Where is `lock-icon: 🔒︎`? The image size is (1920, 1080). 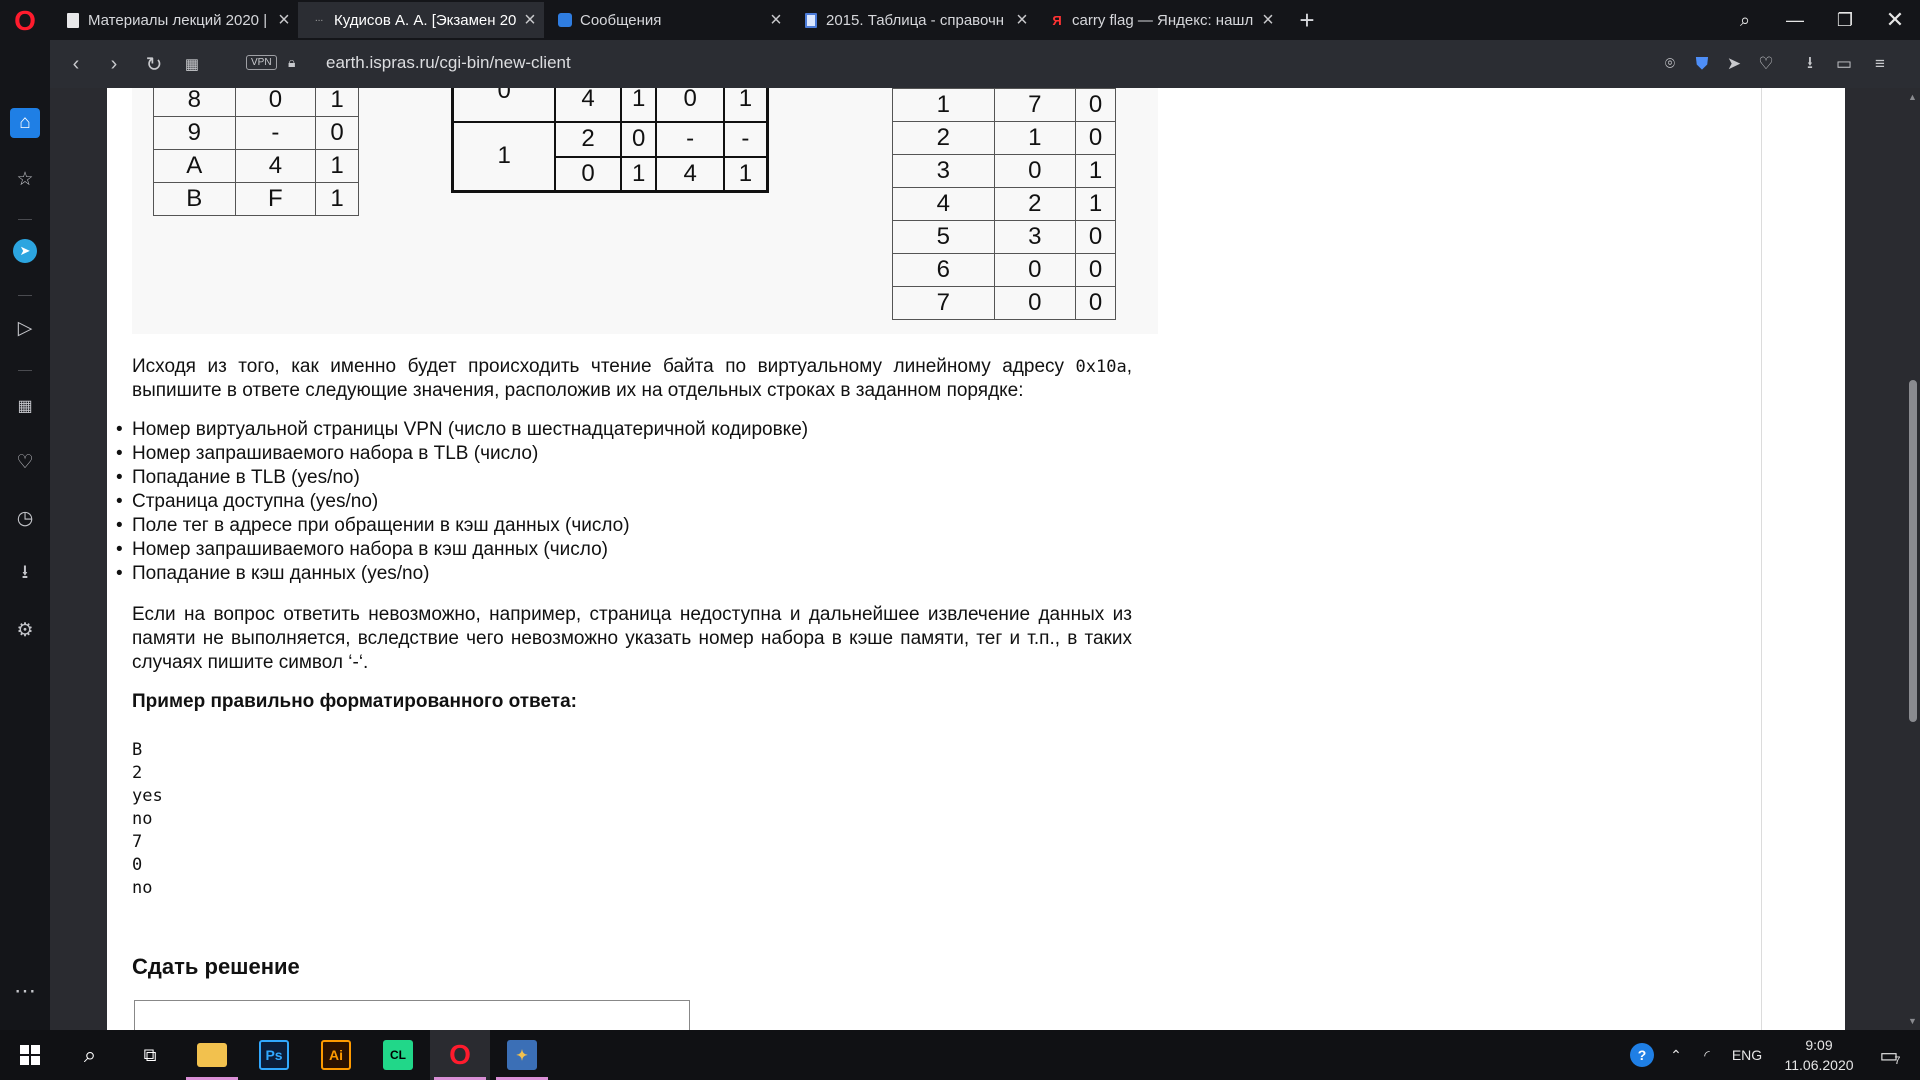
lock-icon: 🔒︎ is located at coordinates (295, 63).